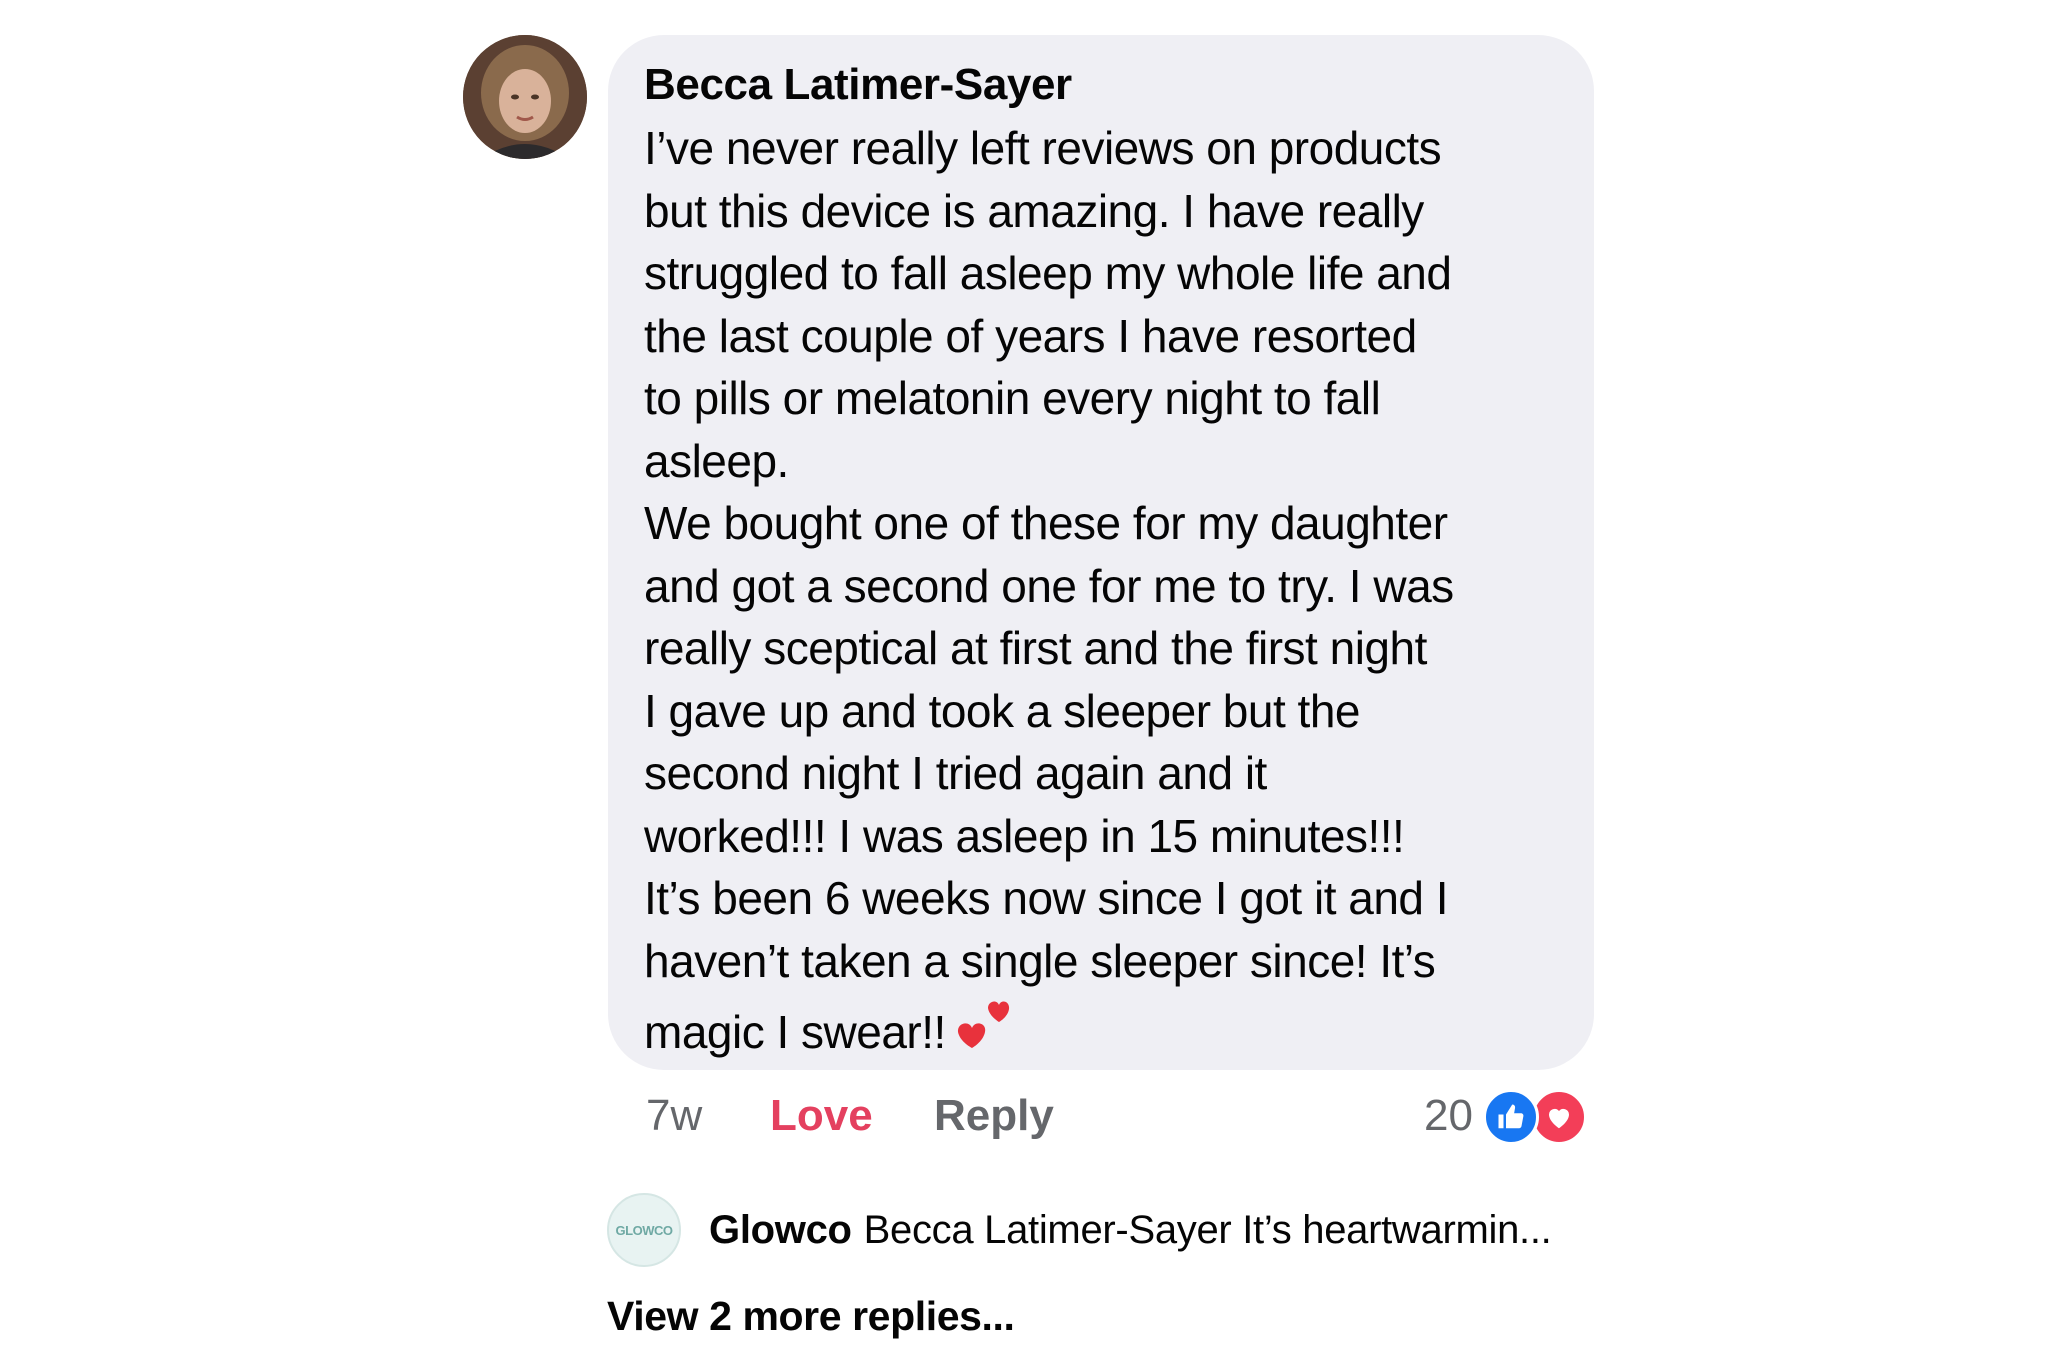  I want to click on reaction-count: 20, so click(1448, 1115).